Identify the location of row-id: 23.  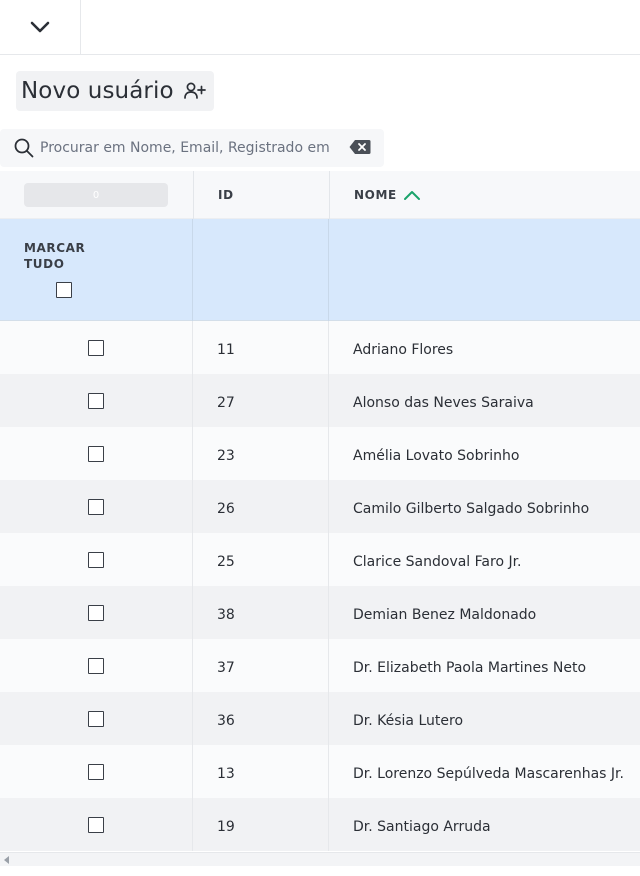
(226, 456).